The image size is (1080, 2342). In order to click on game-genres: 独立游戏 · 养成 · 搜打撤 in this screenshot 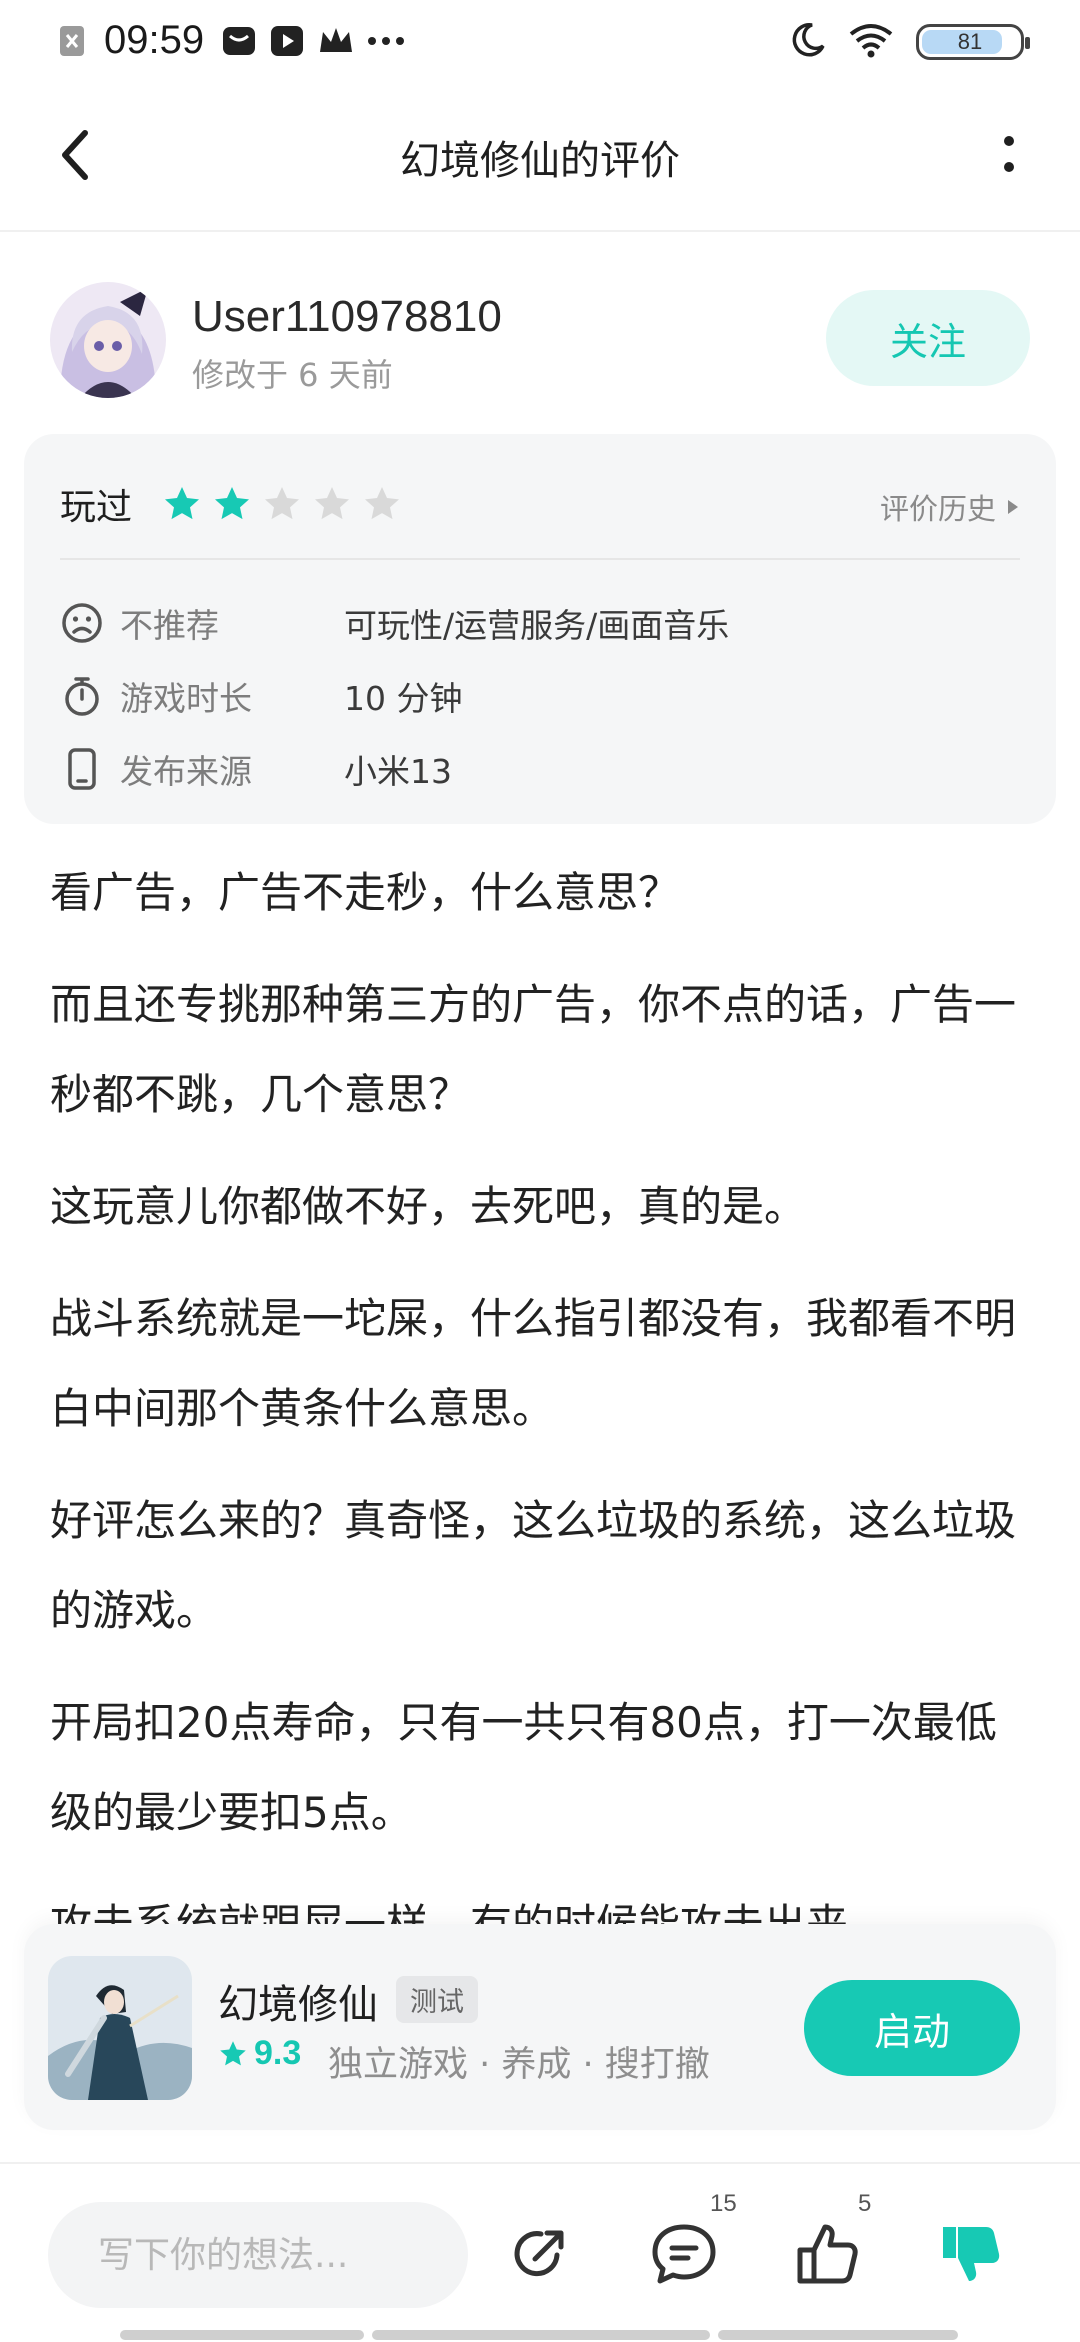, I will do `click(519, 2065)`.